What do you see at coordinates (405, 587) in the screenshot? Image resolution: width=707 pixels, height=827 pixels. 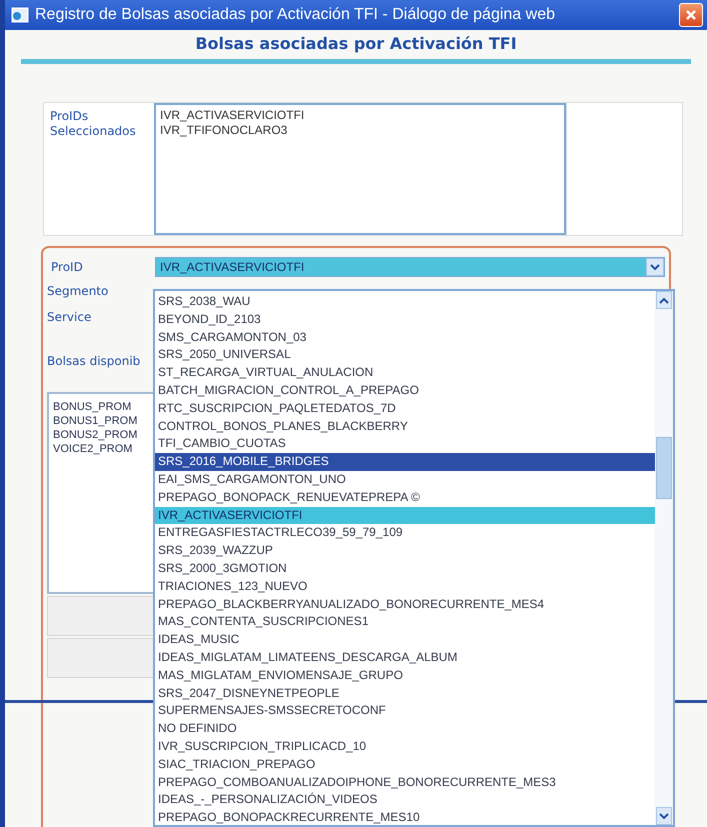 I see `dropdown-option: TRIACIONES_123_NUEVO` at bounding box center [405, 587].